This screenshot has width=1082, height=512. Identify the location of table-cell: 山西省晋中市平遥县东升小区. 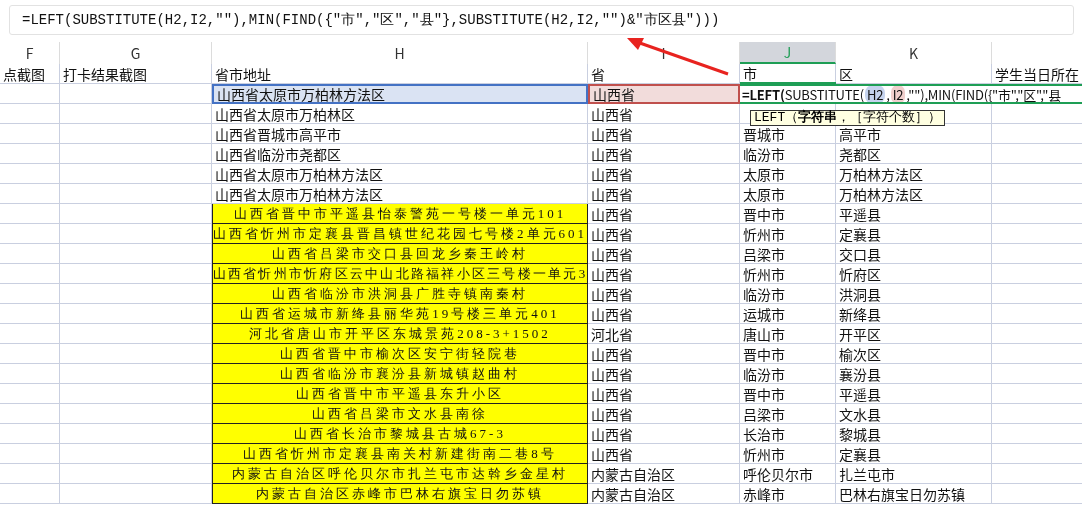
(400, 394).